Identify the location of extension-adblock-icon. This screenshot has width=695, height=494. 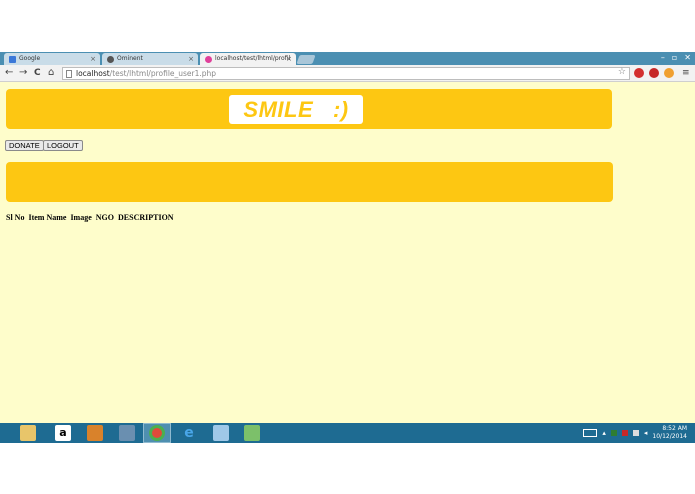
(654, 73).